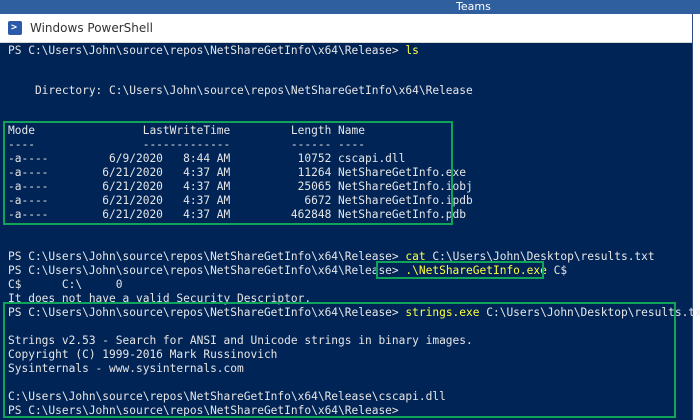 The height and width of the screenshot is (420, 700). What do you see at coordinates (557, 270) in the screenshot?
I see `command-run-arg: C$` at bounding box center [557, 270].